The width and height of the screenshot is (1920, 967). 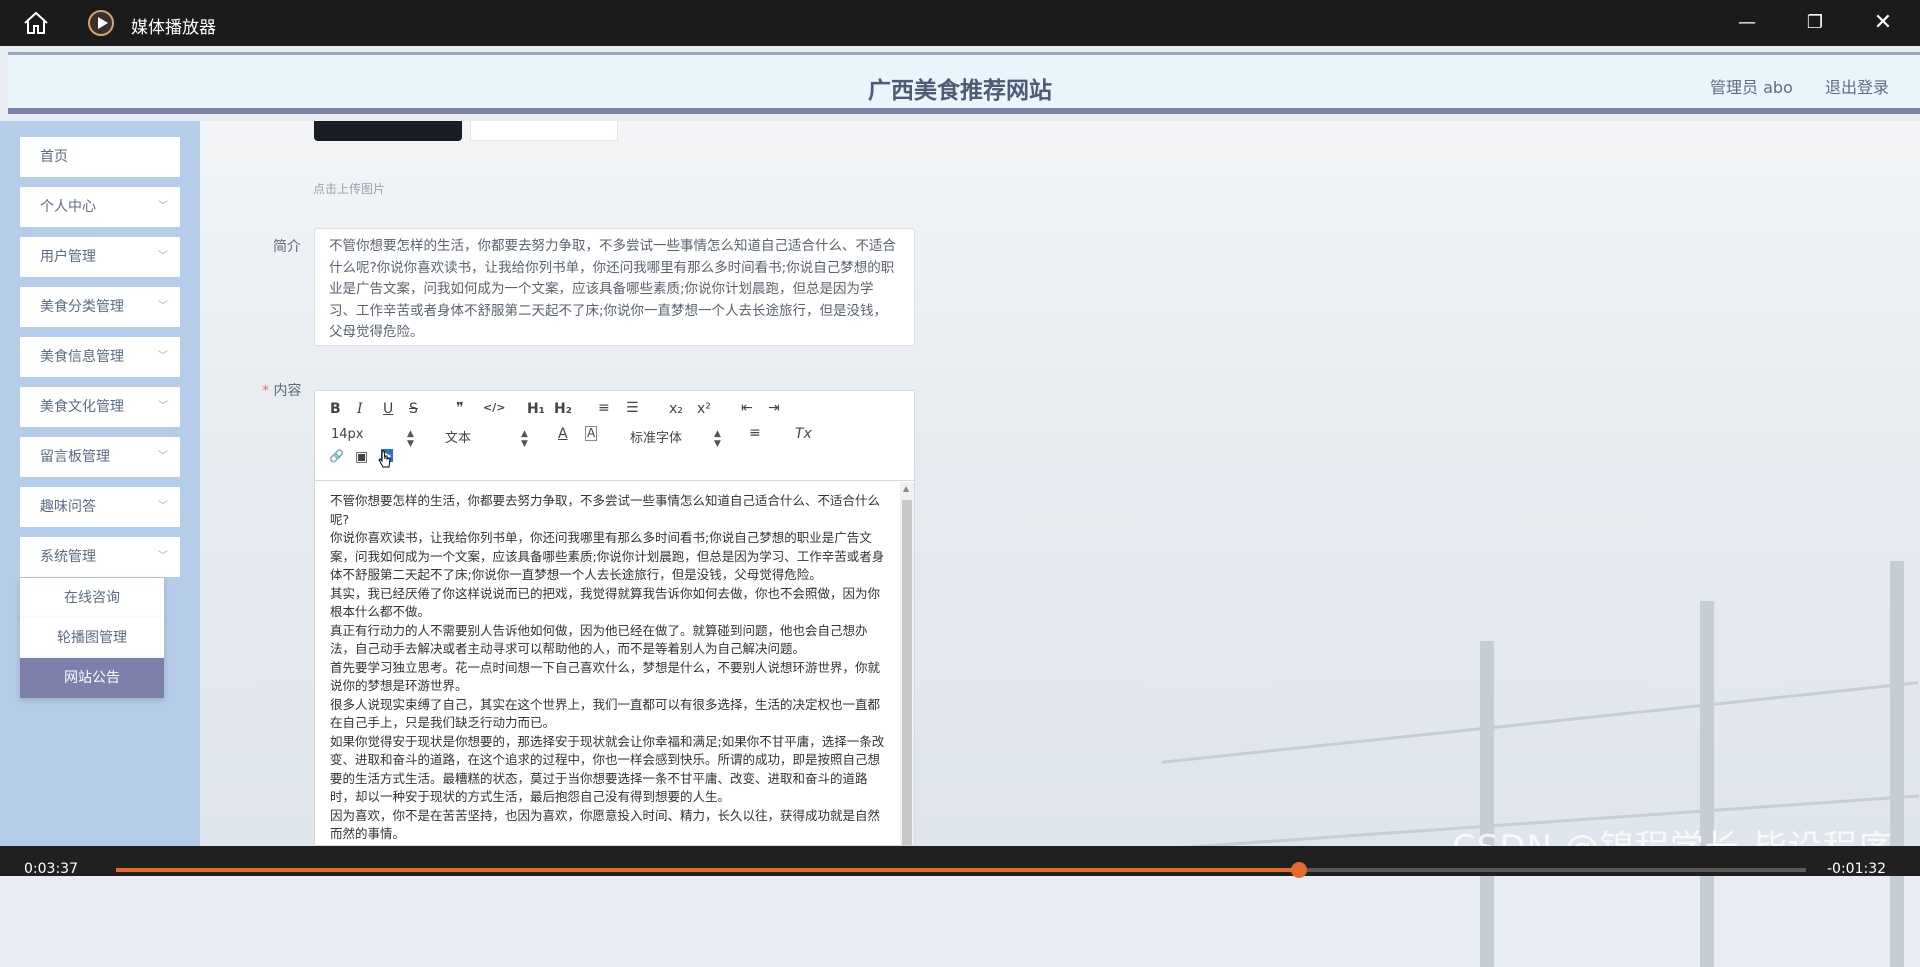 I want to click on content-label-text: 内容, so click(x=287, y=391).